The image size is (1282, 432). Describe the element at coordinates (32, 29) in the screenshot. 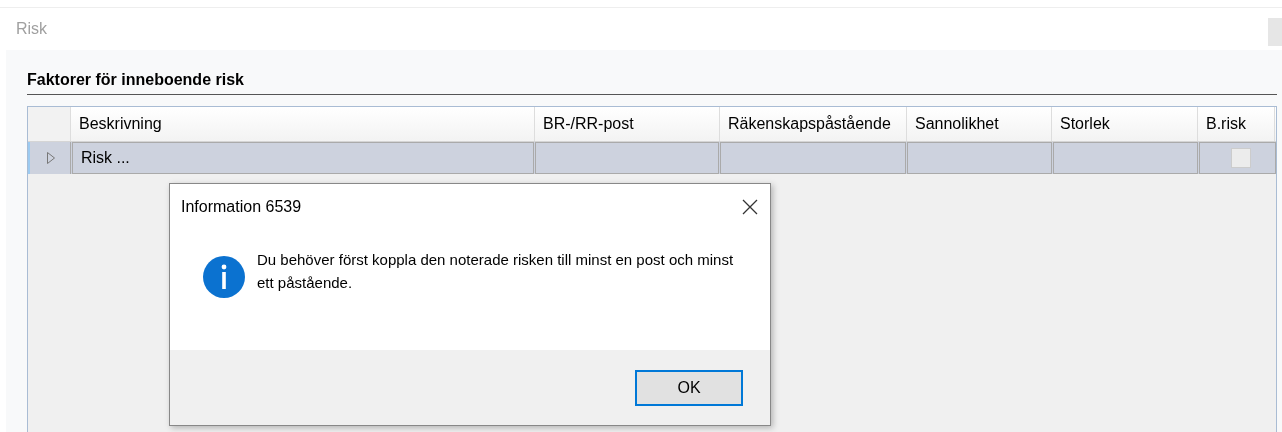

I see `page-title: Risk` at that location.